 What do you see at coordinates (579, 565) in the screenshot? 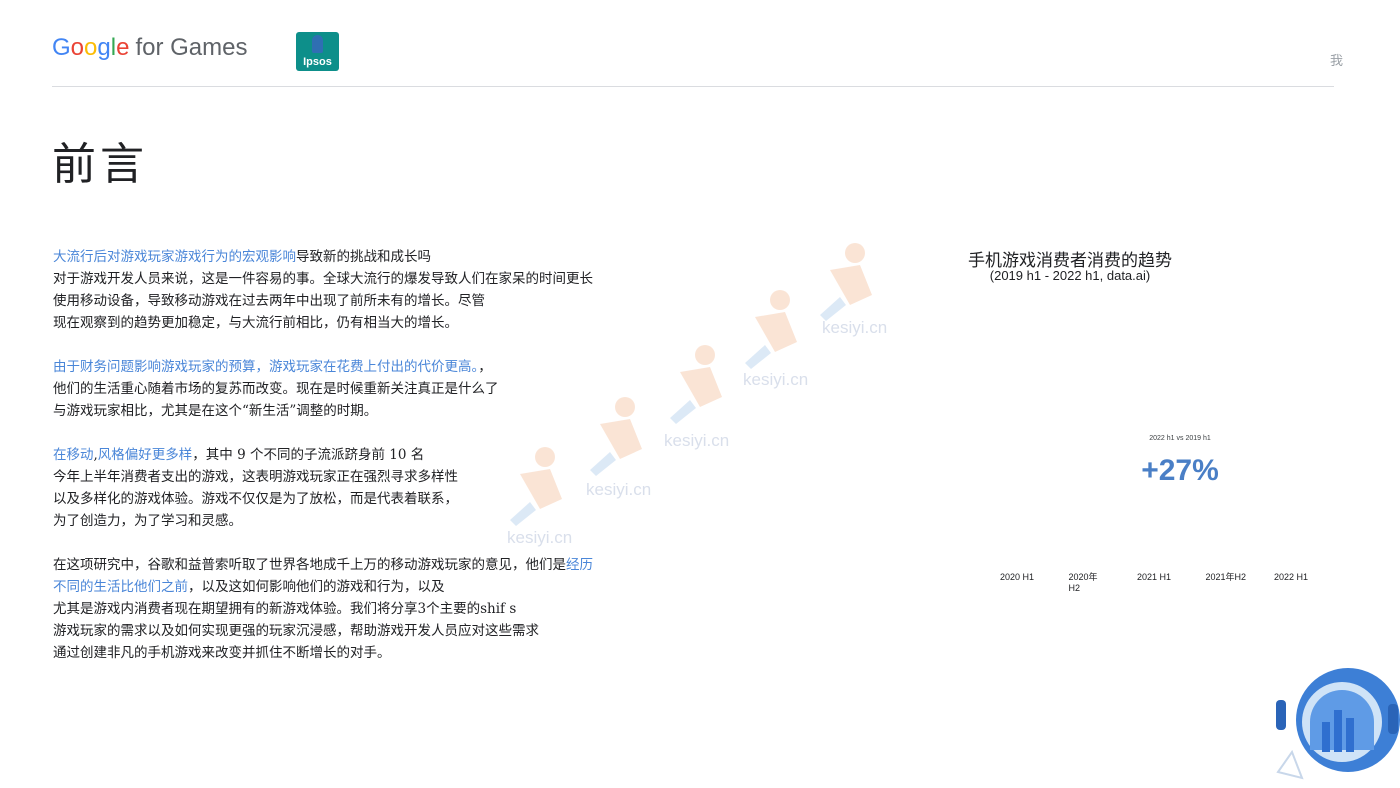
I see `highlighted-phrase: 经历` at bounding box center [579, 565].